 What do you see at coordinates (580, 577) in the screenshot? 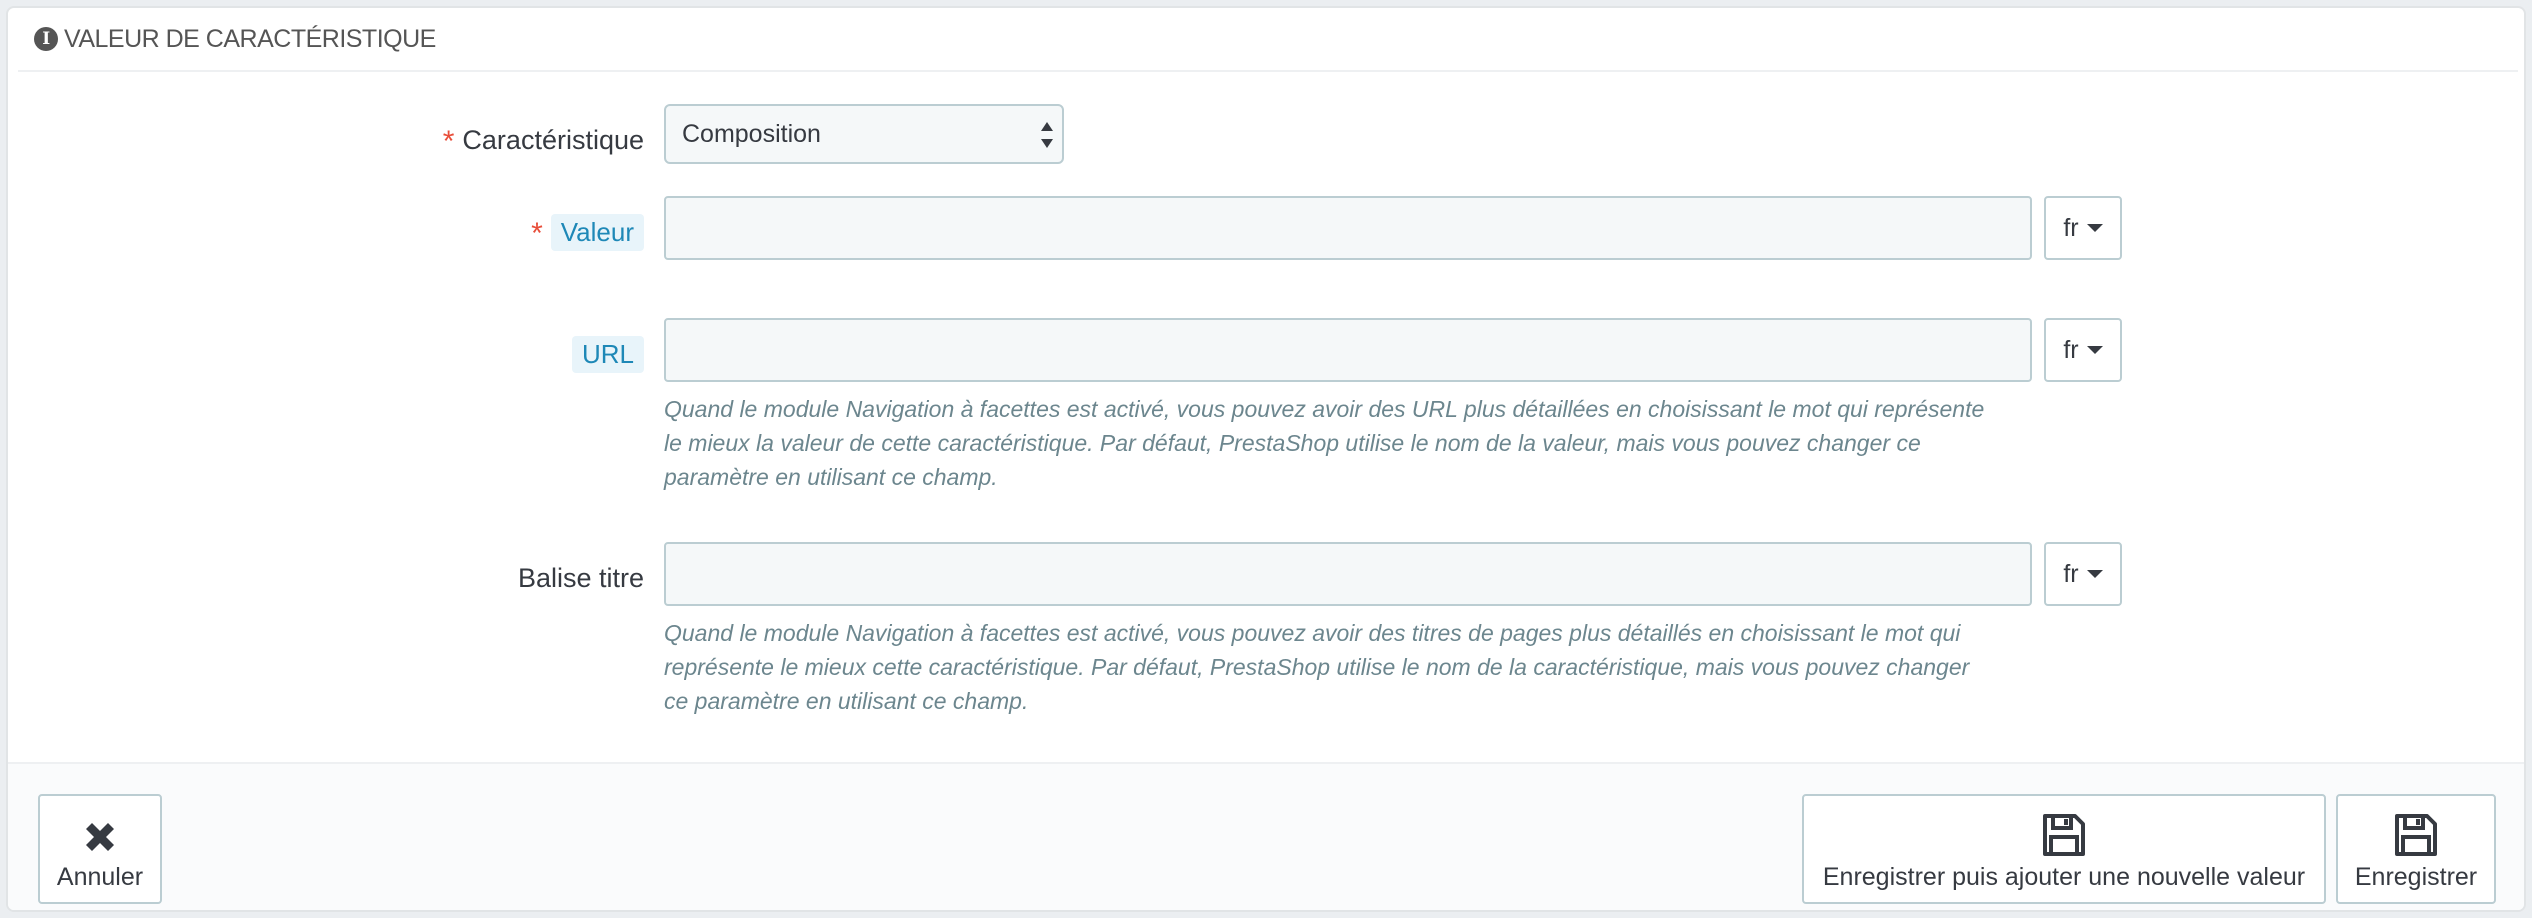
I see `meta-title-label: Balise titre` at bounding box center [580, 577].